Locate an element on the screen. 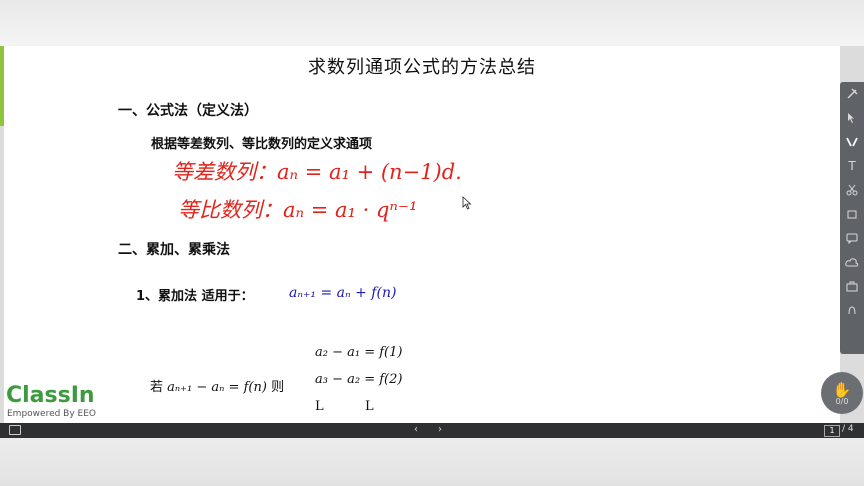 The height and width of the screenshot is (486, 864). equation-list: a₂ − a₁ = f(1) a₃ − a₂ = f(2) L L is located at coordinates (358, 379).